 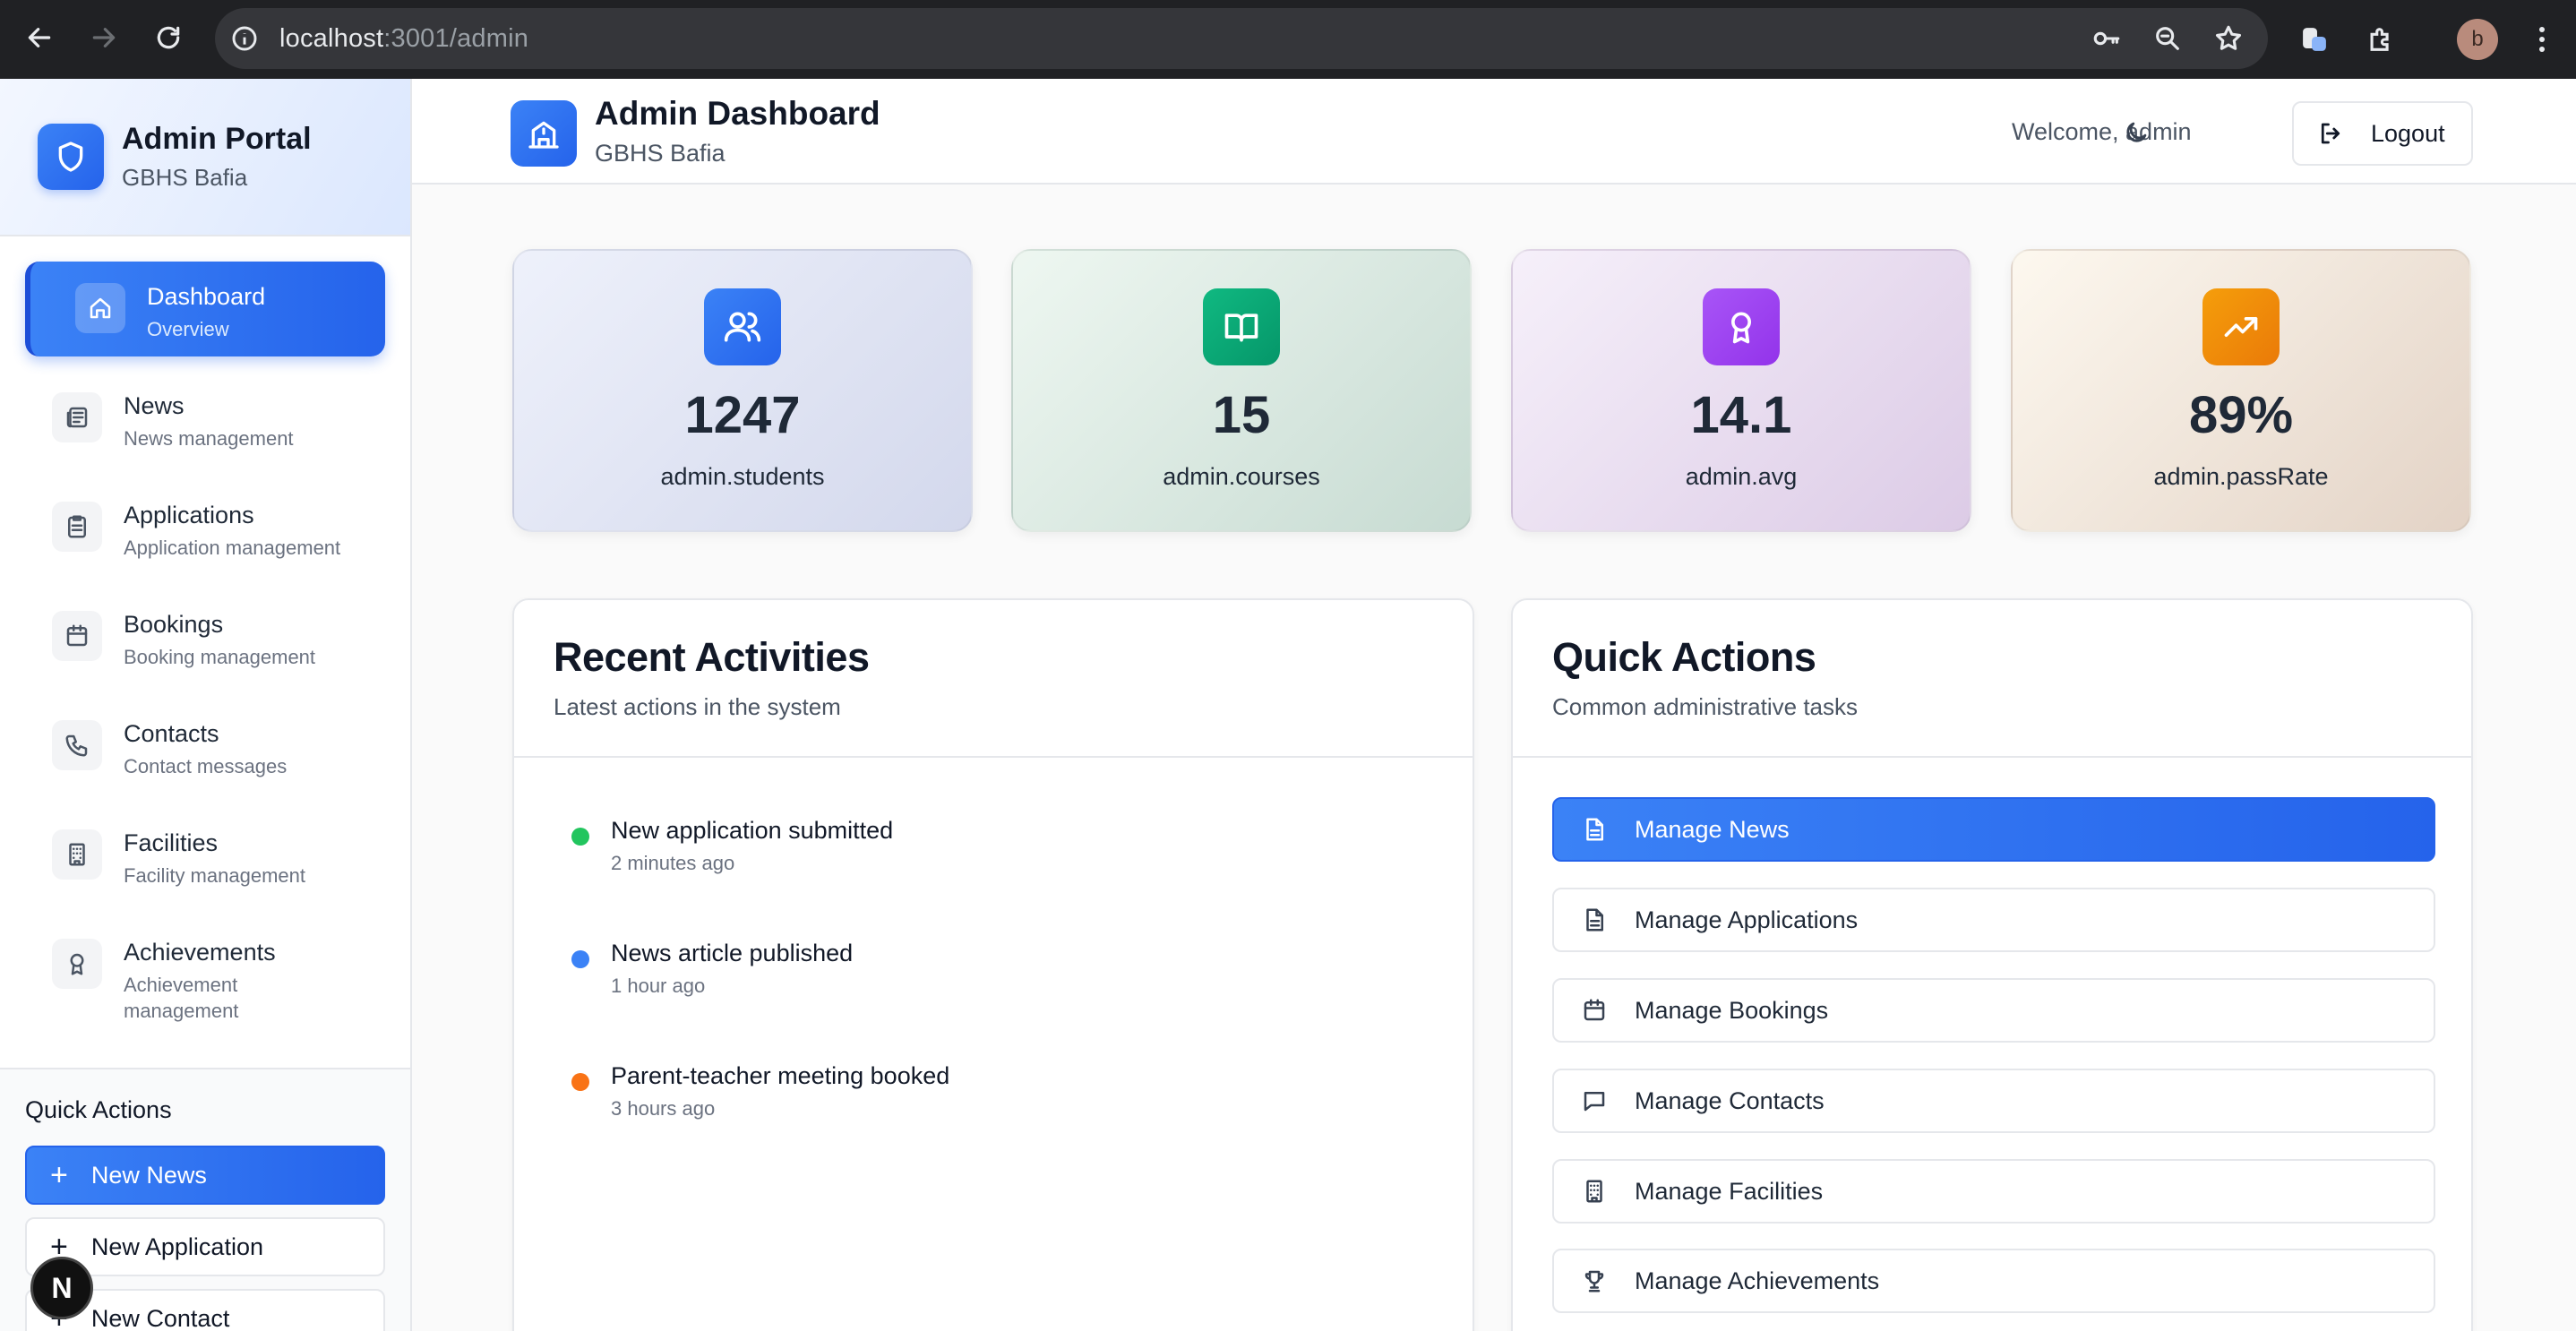 What do you see at coordinates (77, 745) in the screenshot?
I see `phone-icon` at bounding box center [77, 745].